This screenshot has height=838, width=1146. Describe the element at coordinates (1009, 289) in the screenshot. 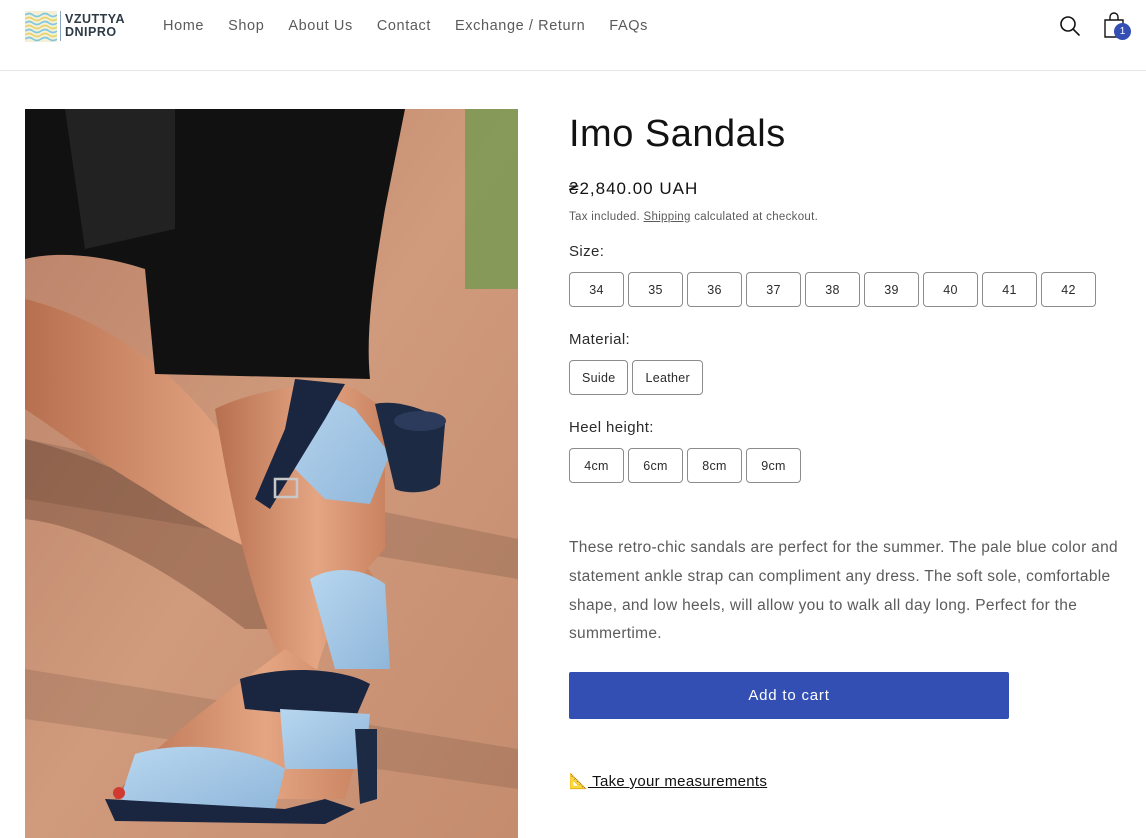

I see `size-option: 41` at that location.